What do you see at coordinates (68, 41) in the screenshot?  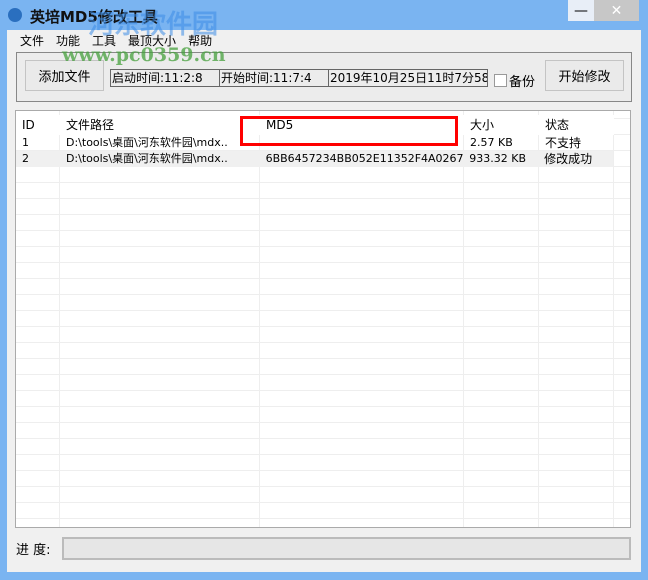 I see `menu-function: 功能` at bounding box center [68, 41].